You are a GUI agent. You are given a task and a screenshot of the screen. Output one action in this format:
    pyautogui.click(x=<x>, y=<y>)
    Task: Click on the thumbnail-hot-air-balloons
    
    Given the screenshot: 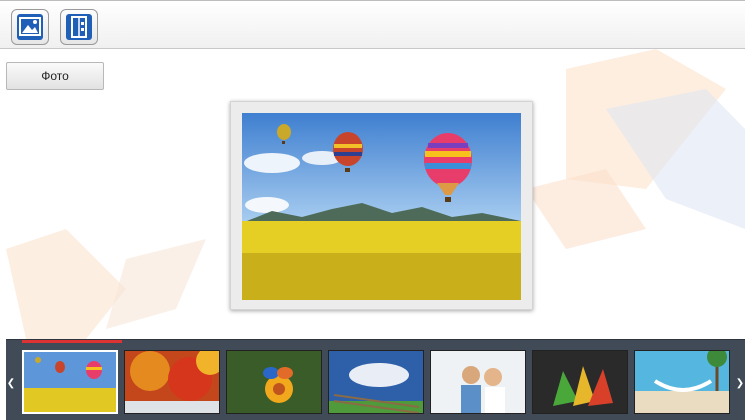 What is the action you would take?
    pyautogui.click(x=70, y=382)
    